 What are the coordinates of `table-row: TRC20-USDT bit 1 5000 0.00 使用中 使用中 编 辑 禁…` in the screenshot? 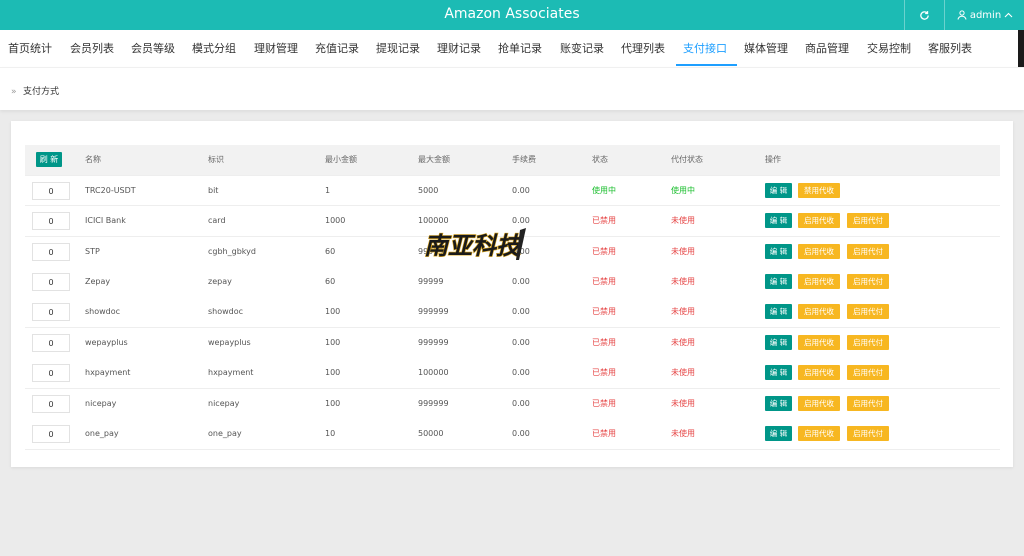 It's located at (512, 190).